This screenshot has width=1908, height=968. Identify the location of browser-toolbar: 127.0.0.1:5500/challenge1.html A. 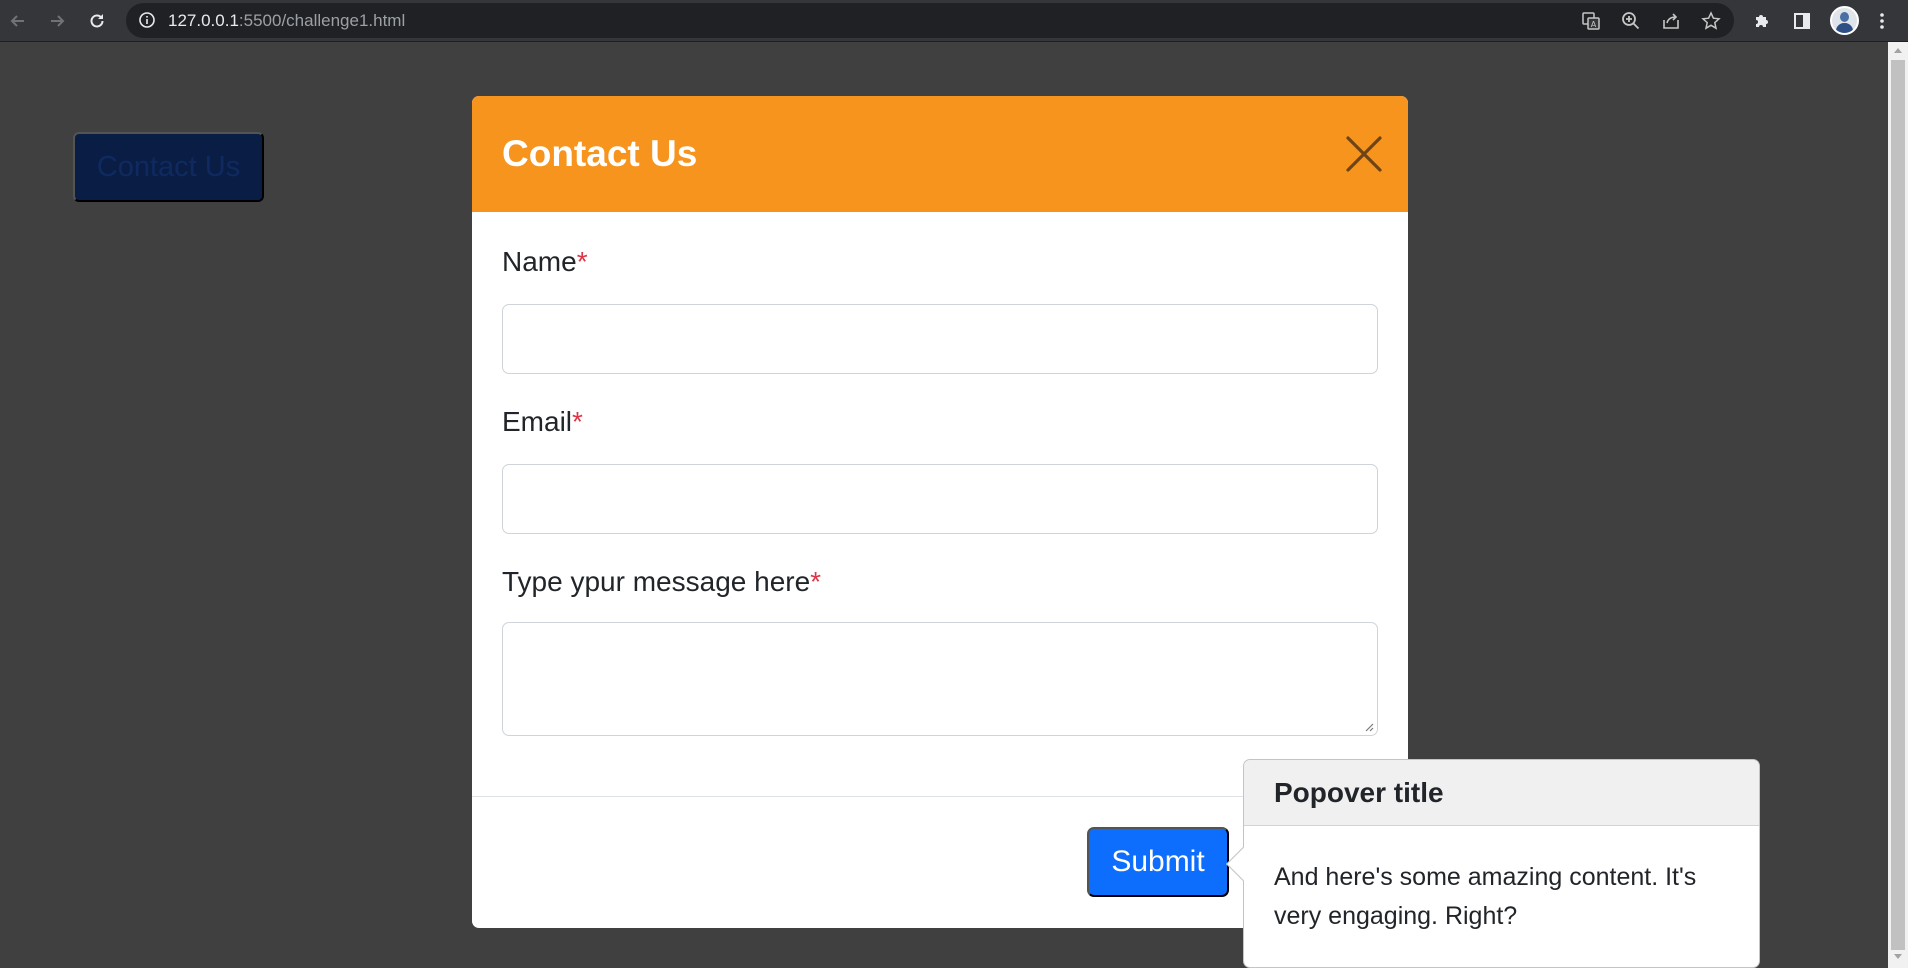
(954, 21).